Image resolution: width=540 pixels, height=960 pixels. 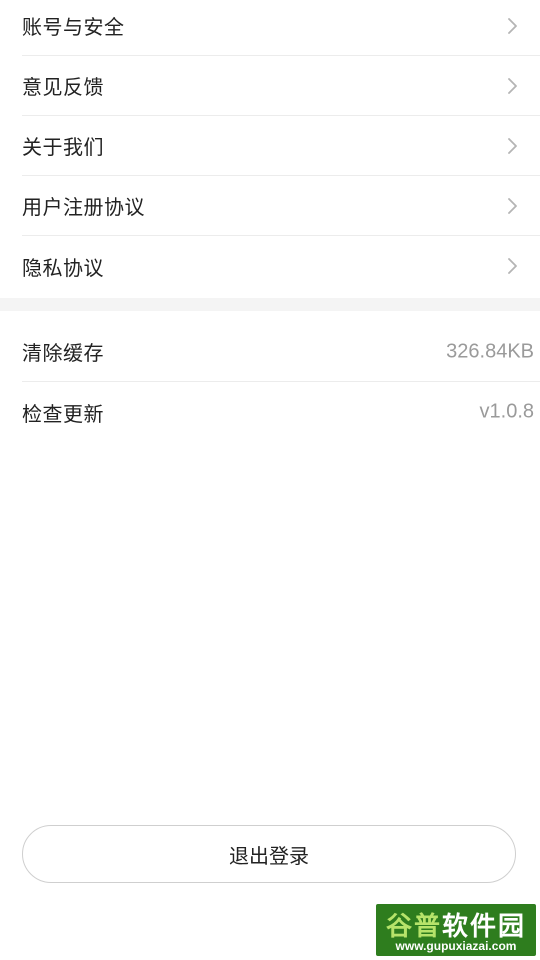 What do you see at coordinates (63, 147) in the screenshot?
I see `settings-item-label: 关于我们` at bounding box center [63, 147].